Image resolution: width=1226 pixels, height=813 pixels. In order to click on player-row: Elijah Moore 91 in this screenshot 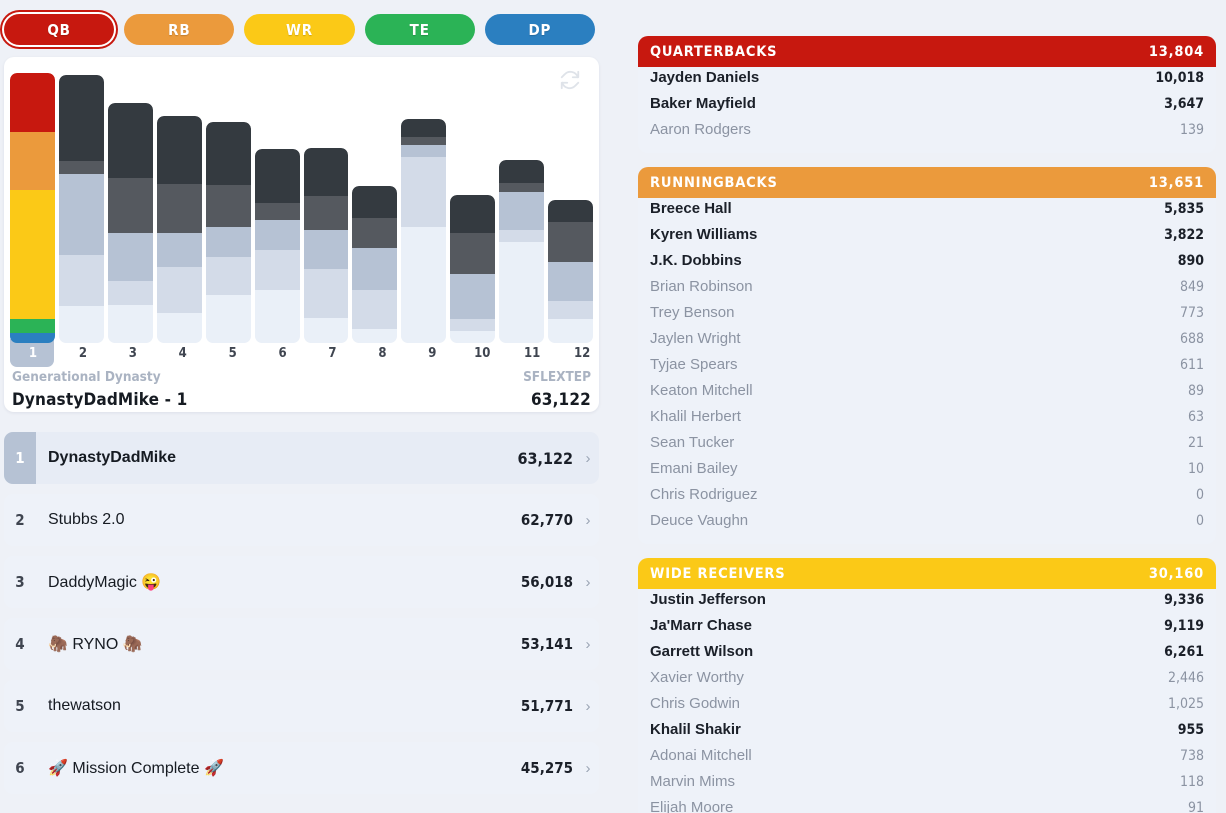, I will do `click(927, 806)`.